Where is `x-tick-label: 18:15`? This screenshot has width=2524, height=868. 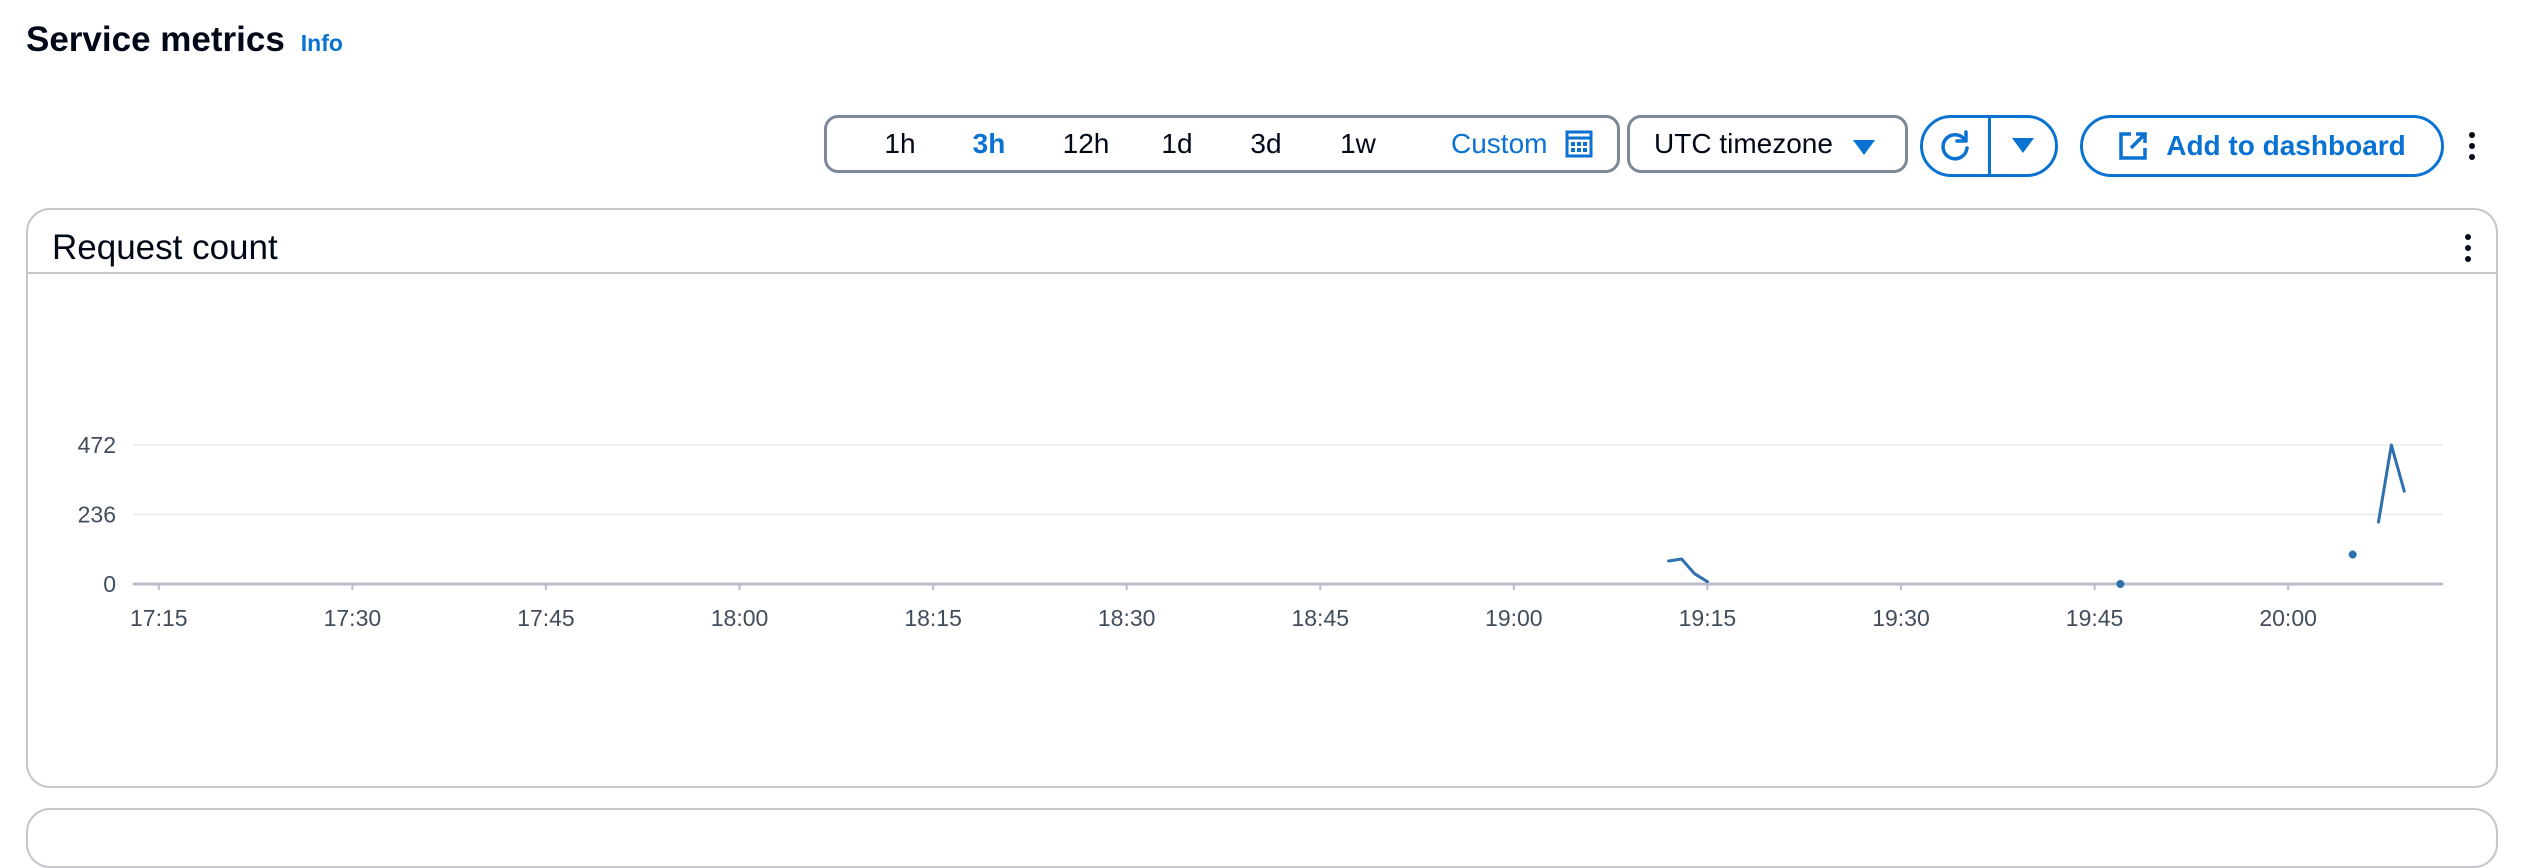 x-tick-label: 18:15 is located at coordinates (933, 618).